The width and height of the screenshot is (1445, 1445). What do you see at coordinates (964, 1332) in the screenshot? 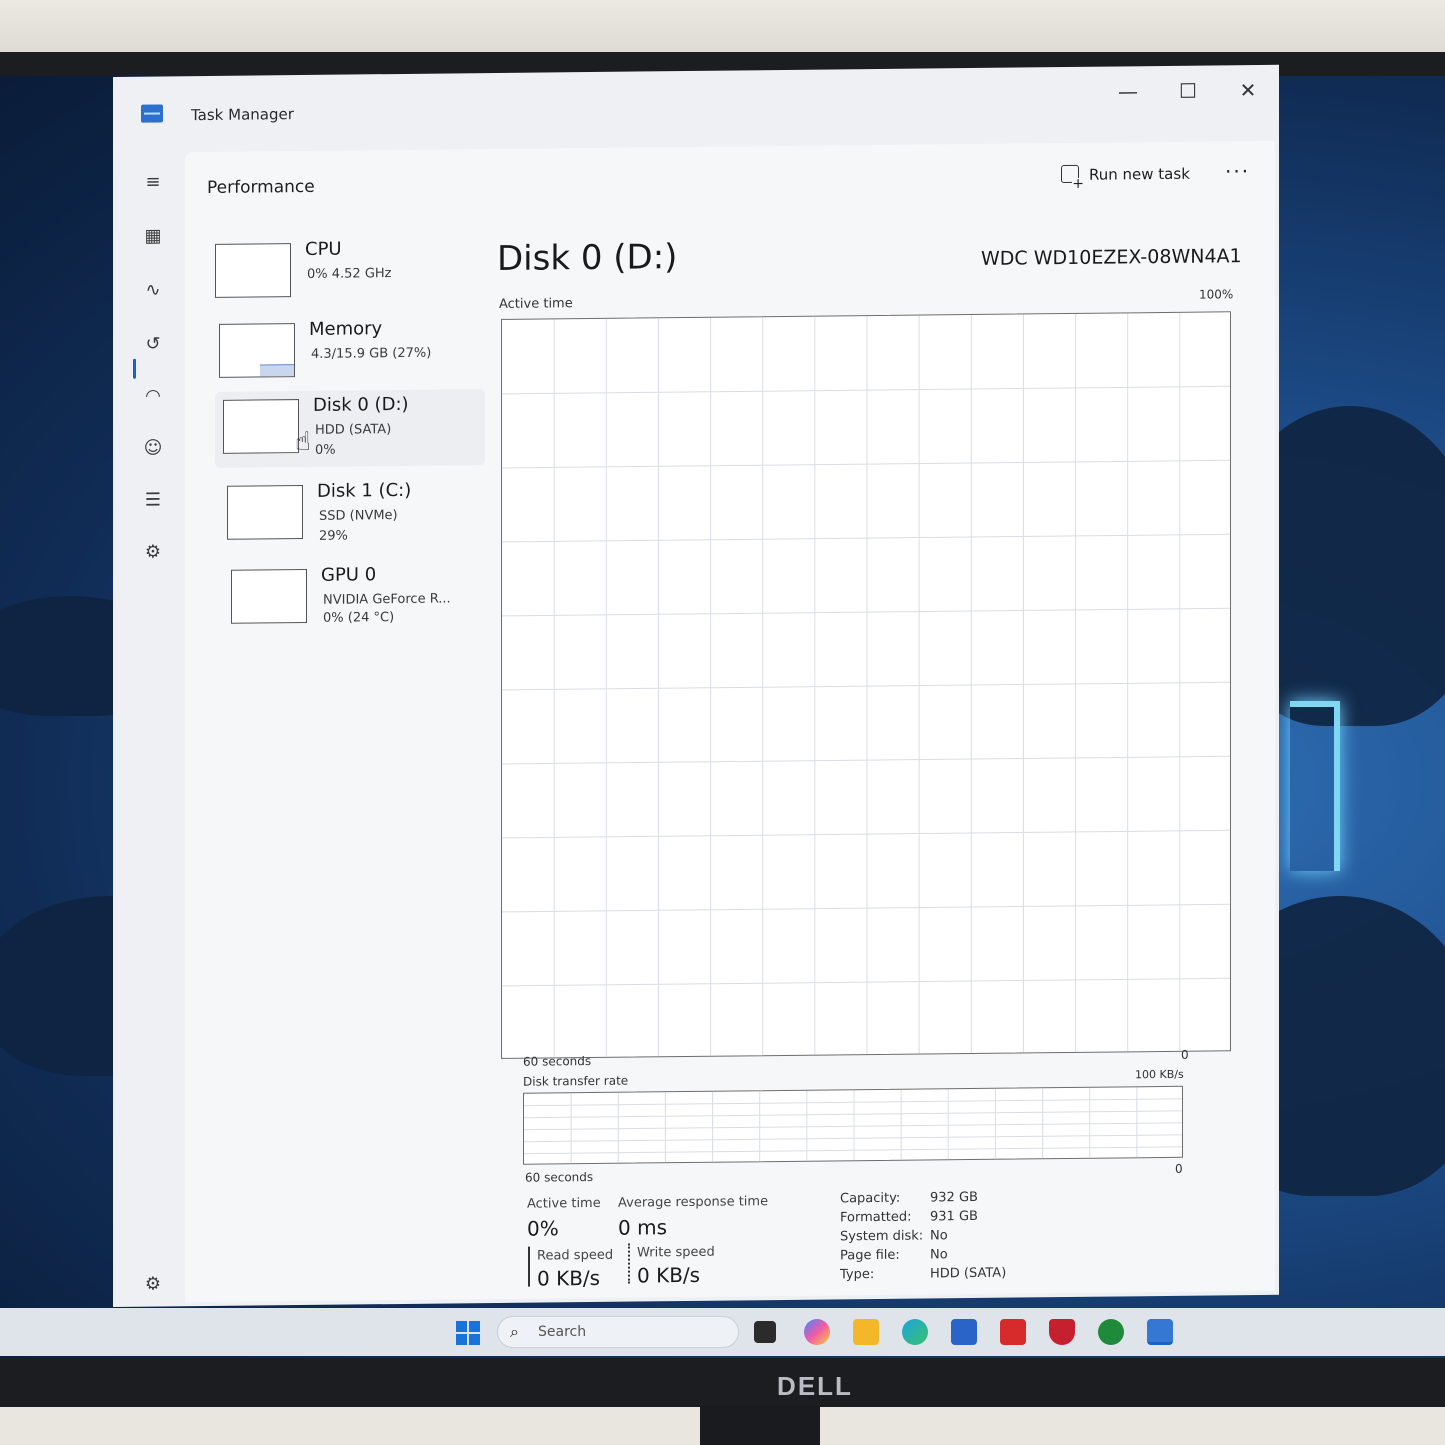
I see `store-icon` at bounding box center [964, 1332].